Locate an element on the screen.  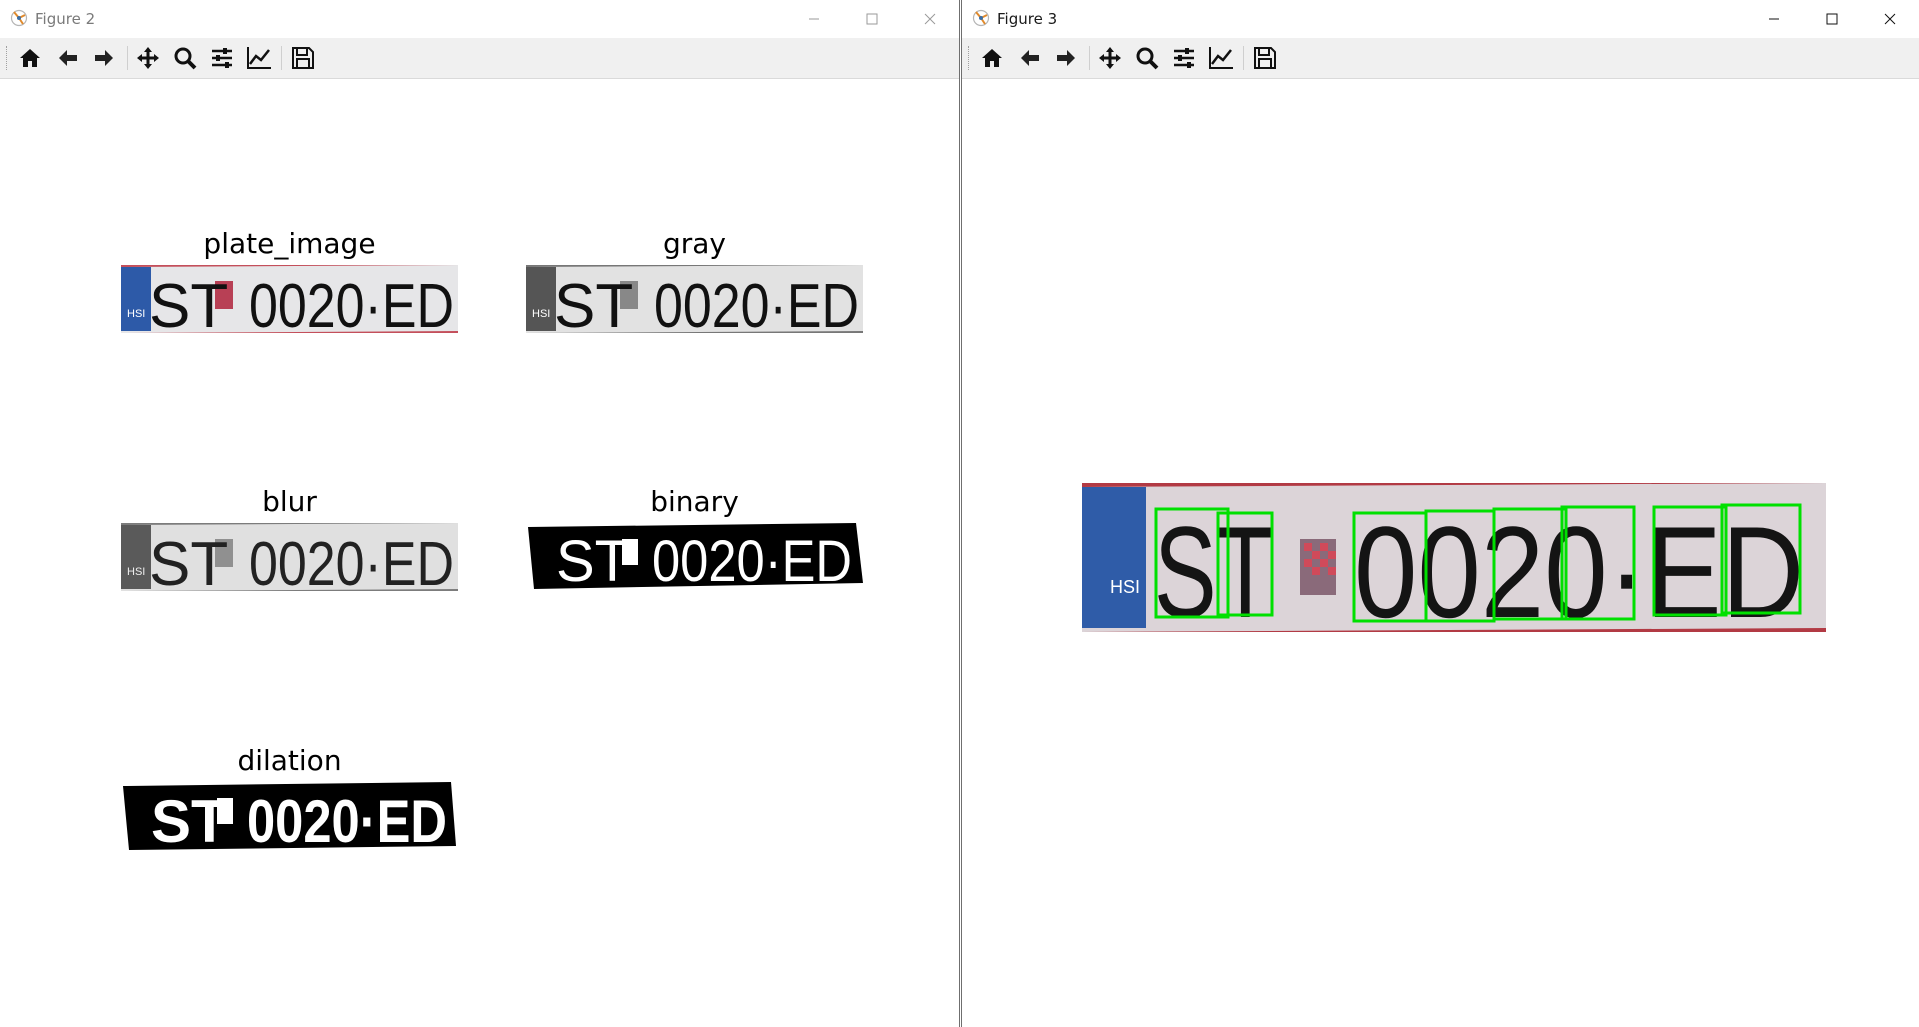
title-bar: Figure 3 is located at coordinates (1440, 19).